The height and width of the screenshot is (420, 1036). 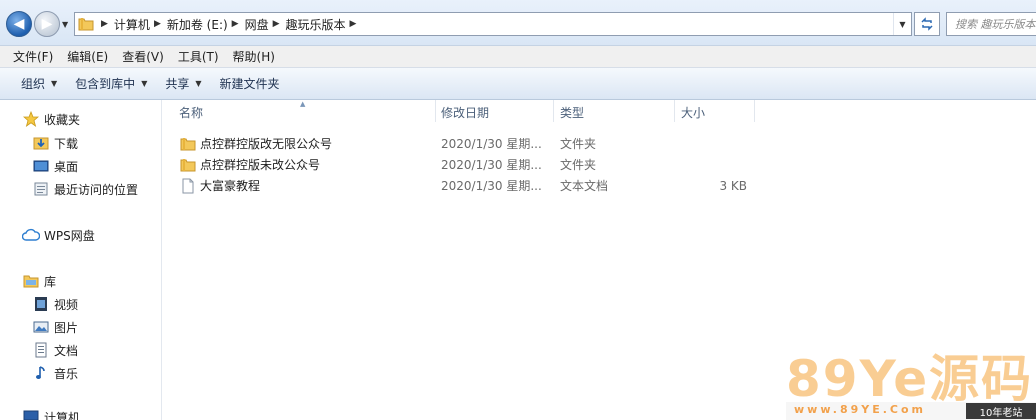 What do you see at coordinates (41, 373) in the screenshot?
I see `music-note-icon` at bounding box center [41, 373].